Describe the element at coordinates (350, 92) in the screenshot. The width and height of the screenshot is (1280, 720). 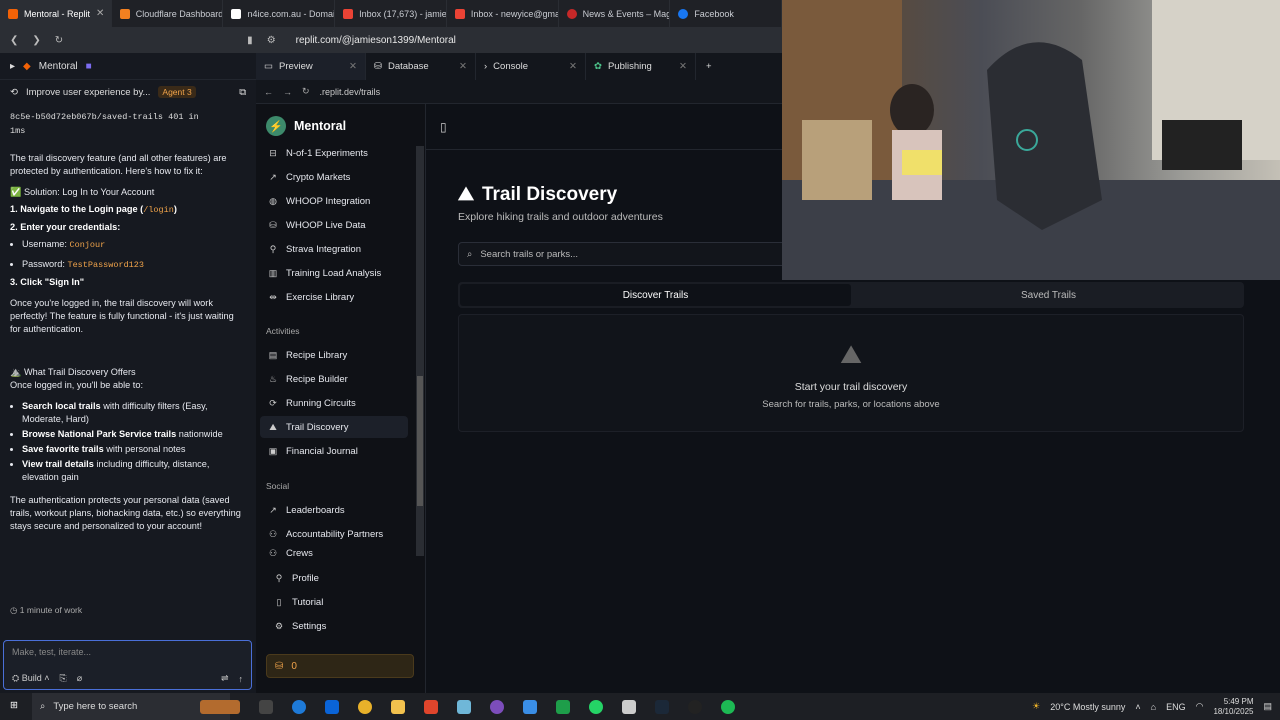
I see `preview-url: .replit.dev/trails` at that location.